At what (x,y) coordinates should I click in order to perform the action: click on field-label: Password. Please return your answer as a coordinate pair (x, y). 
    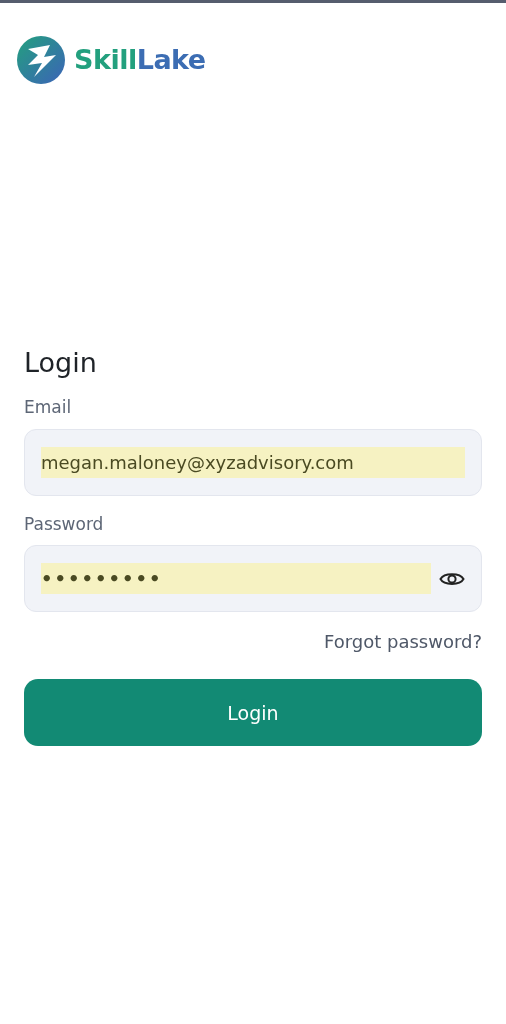
    Looking at the image, I should click on (64, 524).